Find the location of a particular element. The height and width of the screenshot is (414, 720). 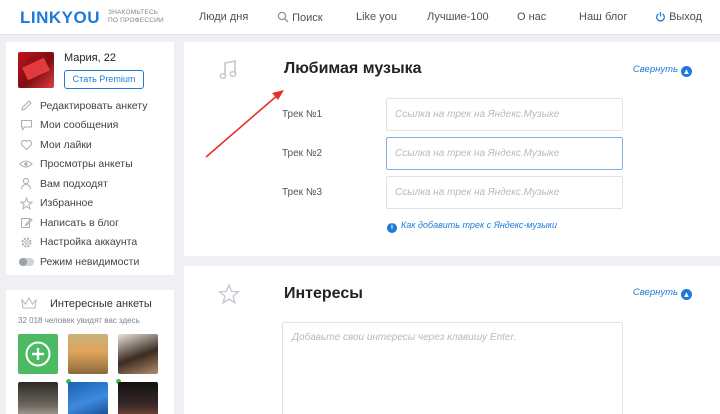

track-3-input is located at coordinates (504, 192).